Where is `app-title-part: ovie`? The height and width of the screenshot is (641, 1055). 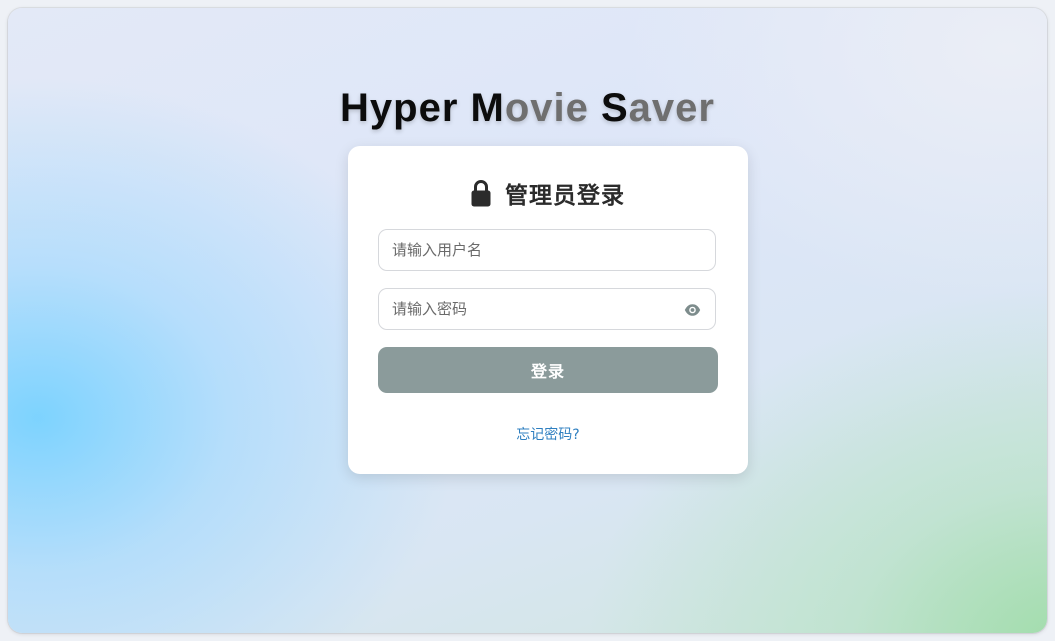
app-title-part: ovie is located at coordinates (546, 108).